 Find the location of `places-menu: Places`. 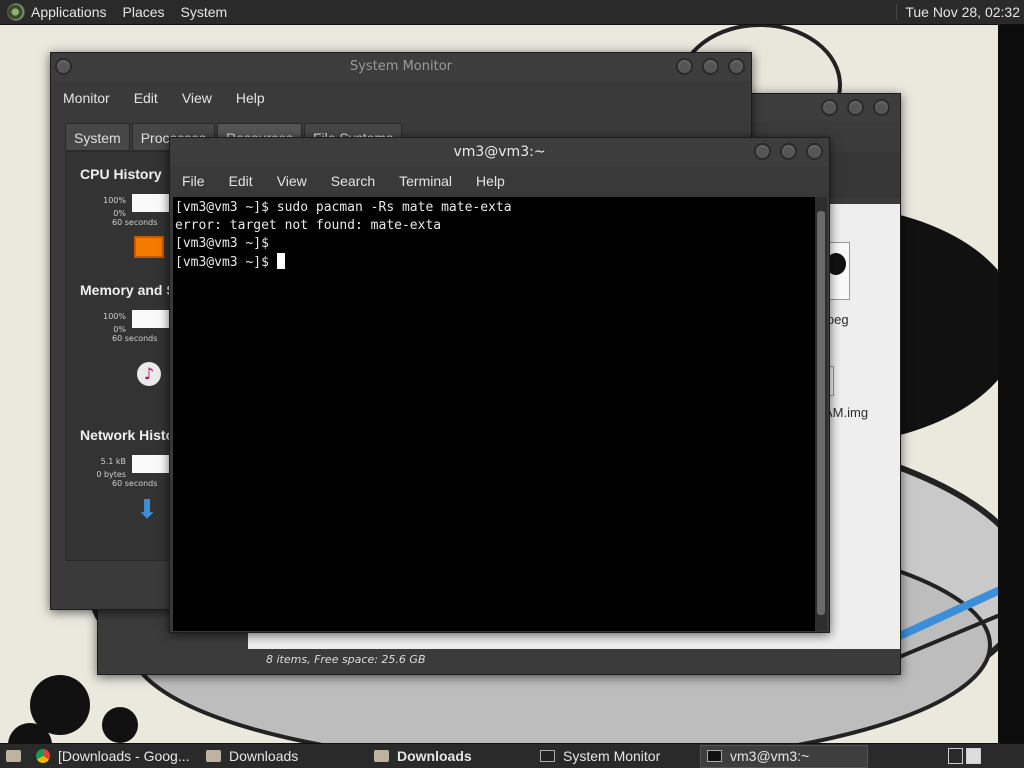

places-menu: Places is located at coordinates (144, 12).